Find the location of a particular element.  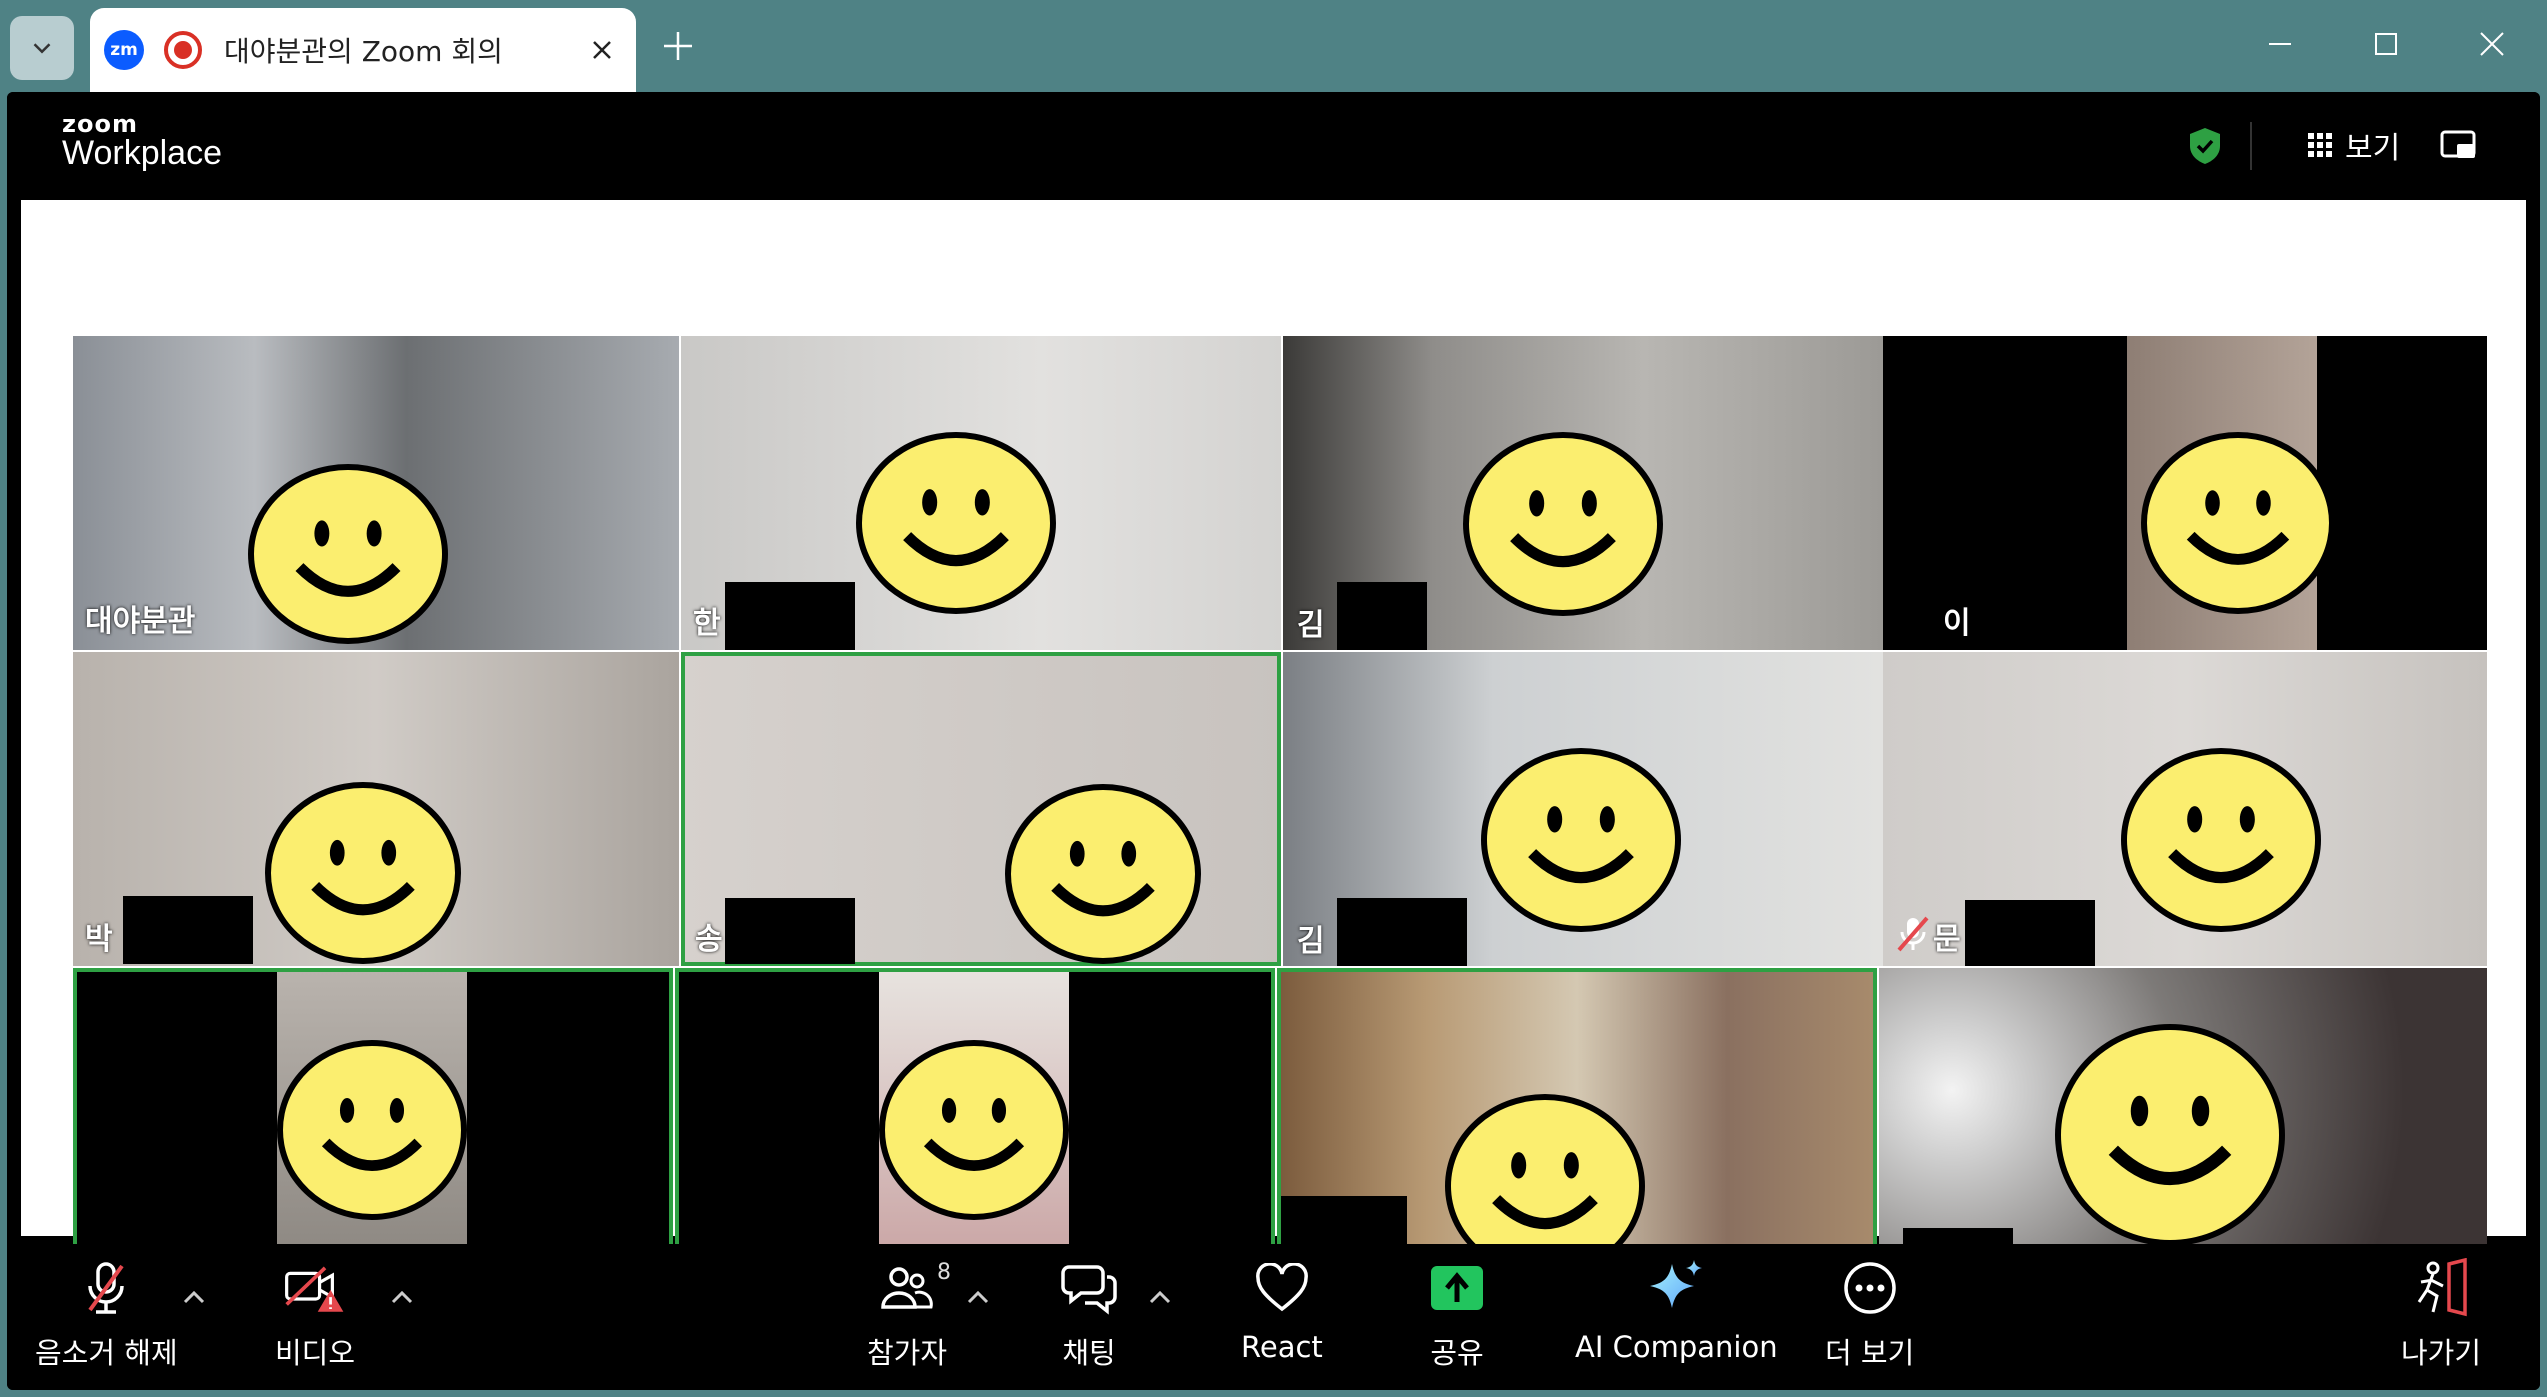

react-button: React is located at coordinates (1282, 1310).